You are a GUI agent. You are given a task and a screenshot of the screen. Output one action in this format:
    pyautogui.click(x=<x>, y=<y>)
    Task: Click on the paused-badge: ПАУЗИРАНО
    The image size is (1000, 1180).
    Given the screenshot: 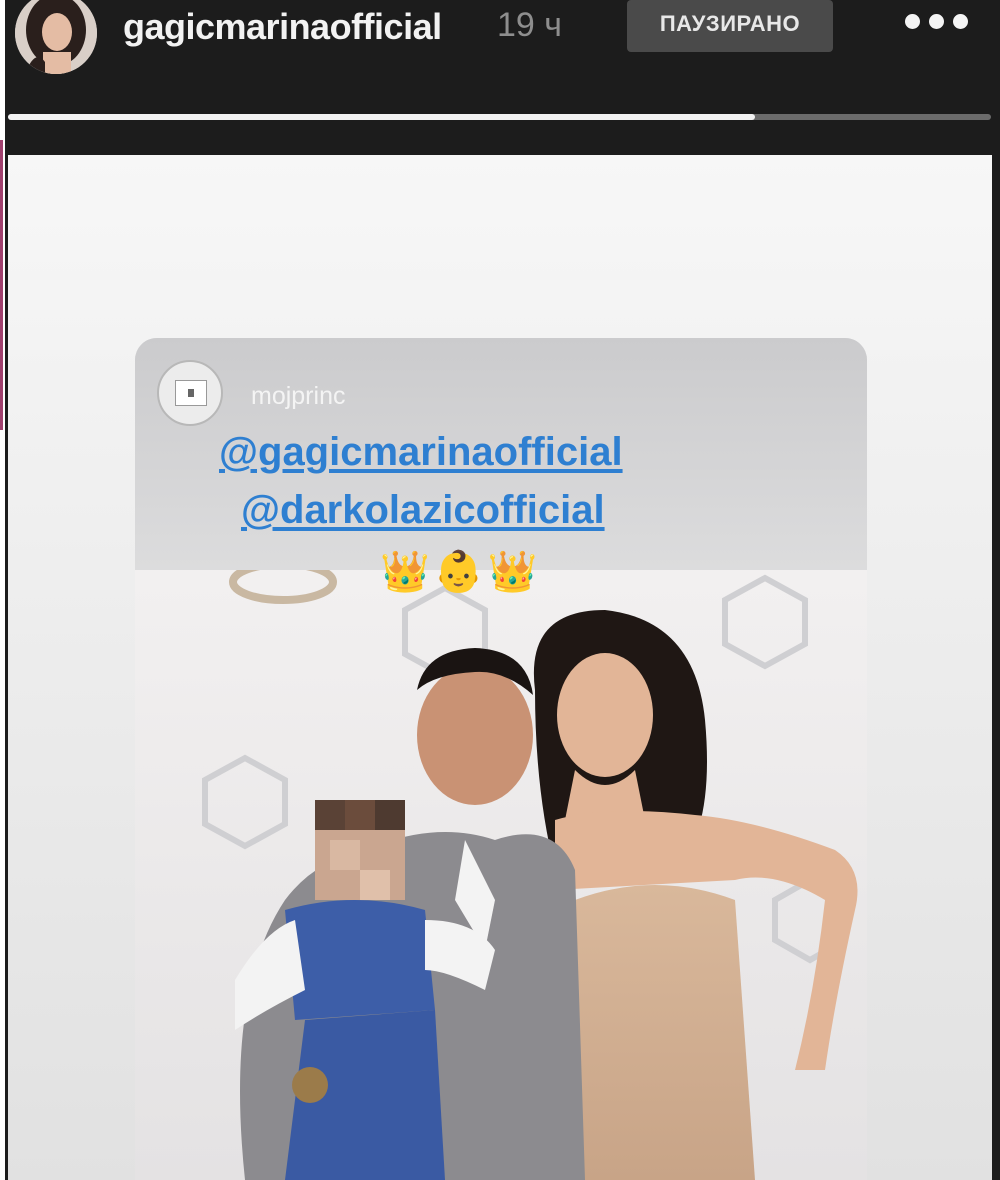 What is the action you would take?
    pyautogui.click(x=730, y=26)
    